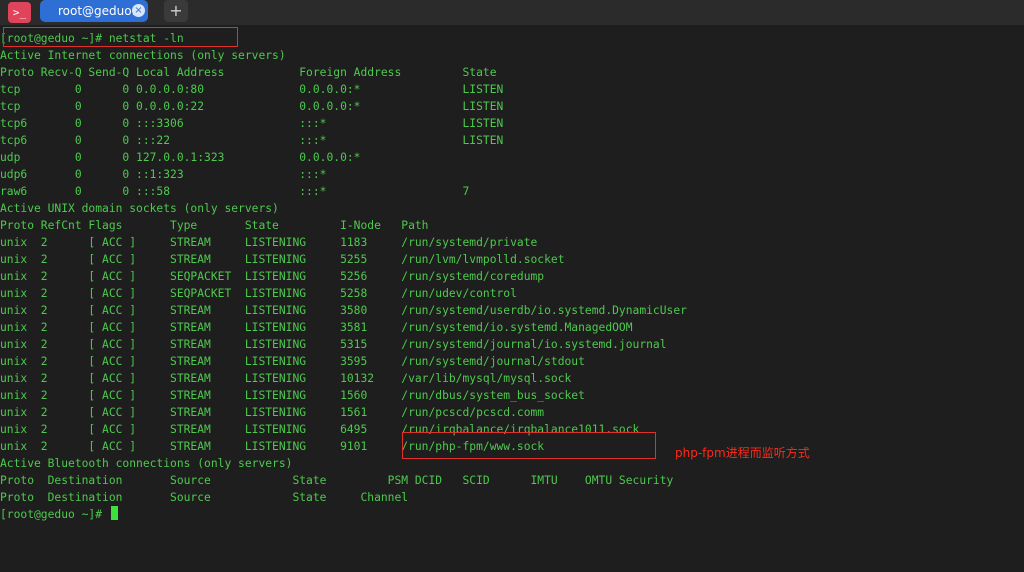  I want to click on terminal-line: udp 0 0 127.0.0.1:323 0.0.0.0:*, so click(180, 157).